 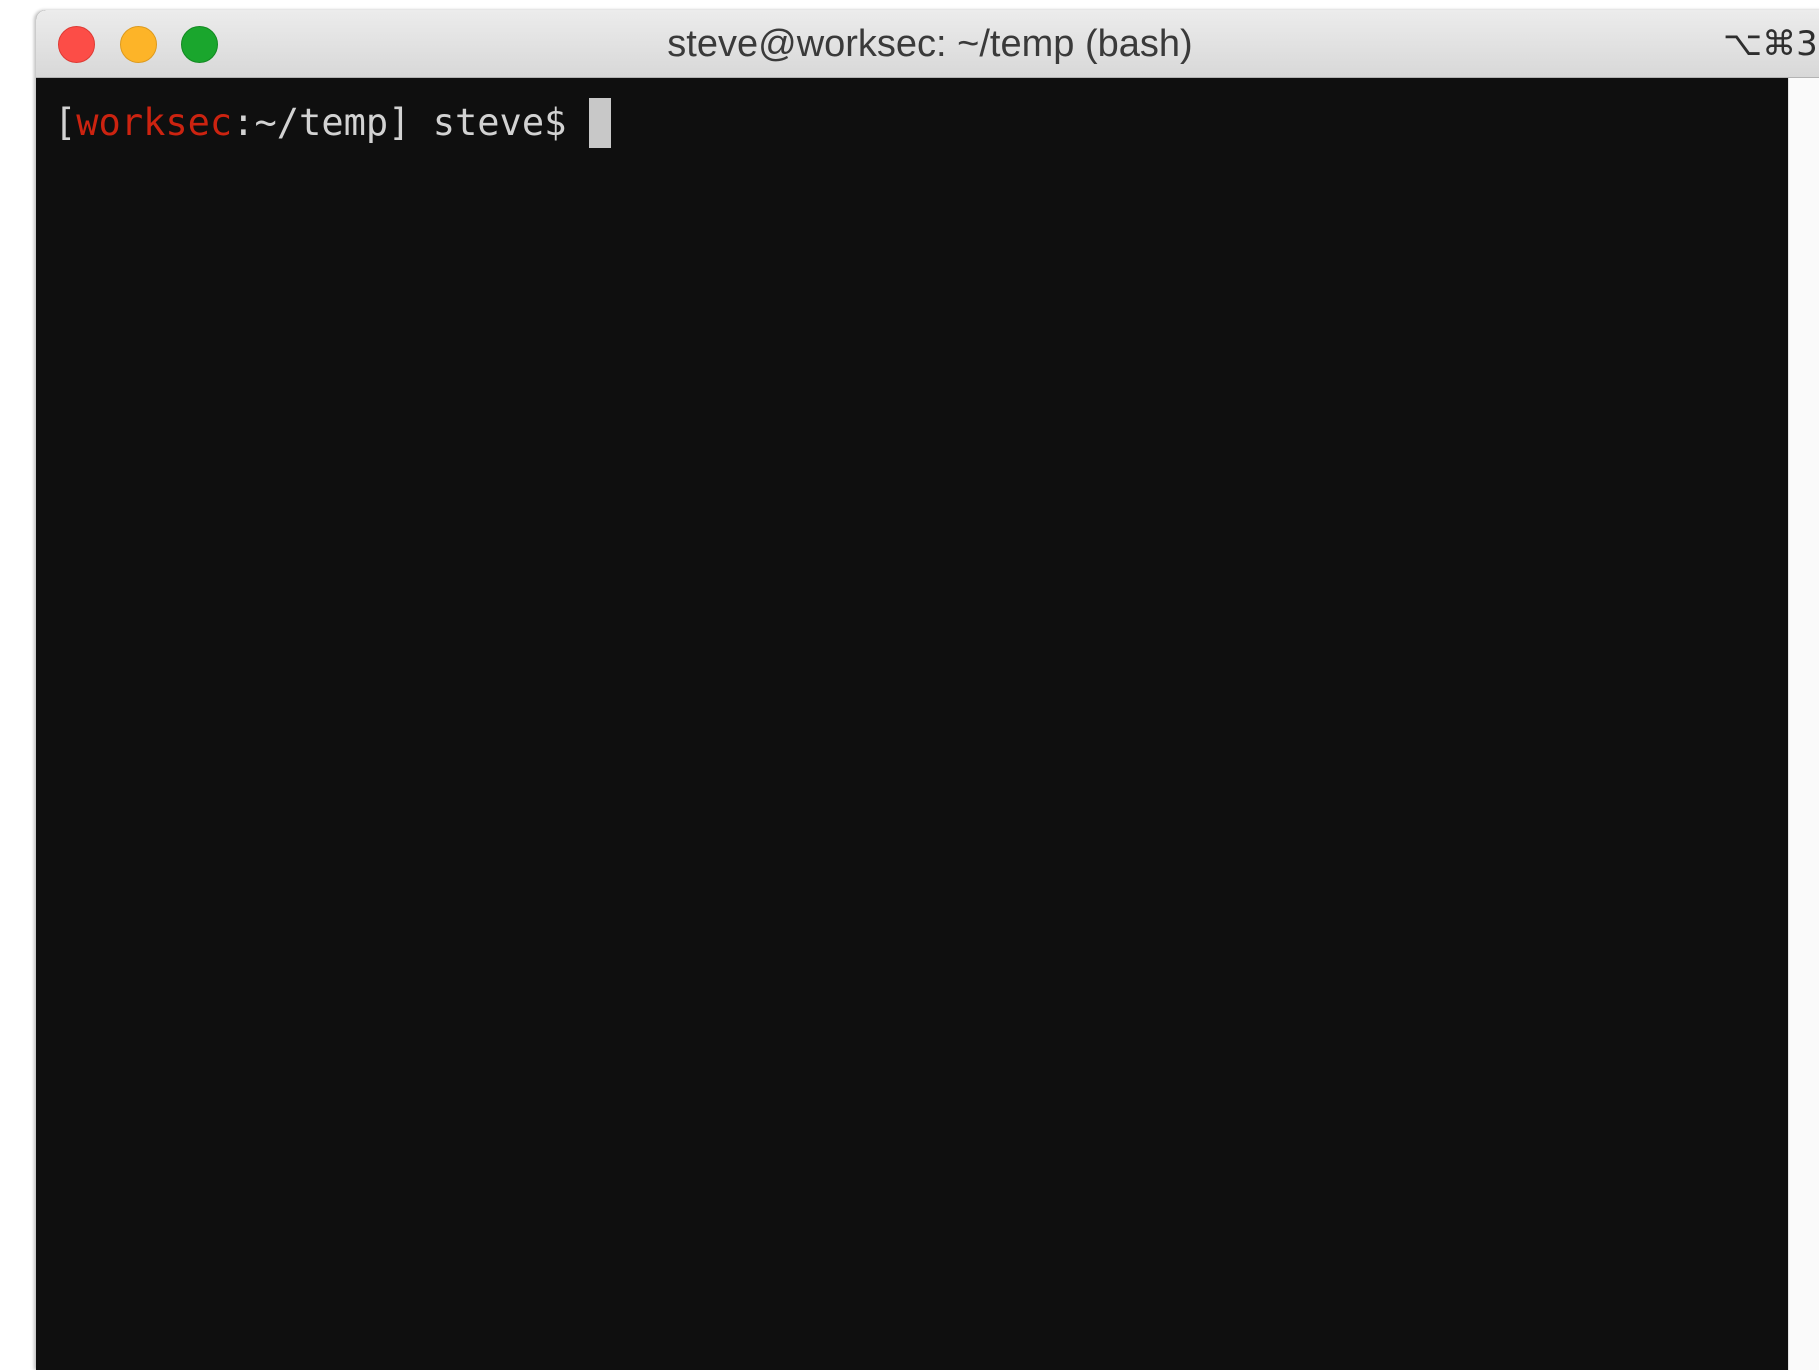 What do you see at coordinates (65, 122) in the screenshot?
I see `prompt-open-bracket: [` at bounding box center [65, 122].